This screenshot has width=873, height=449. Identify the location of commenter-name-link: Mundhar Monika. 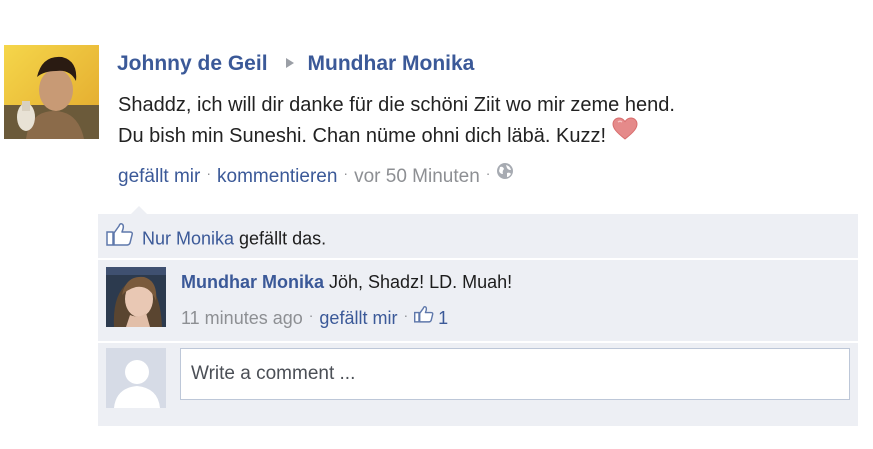
(252, 282).